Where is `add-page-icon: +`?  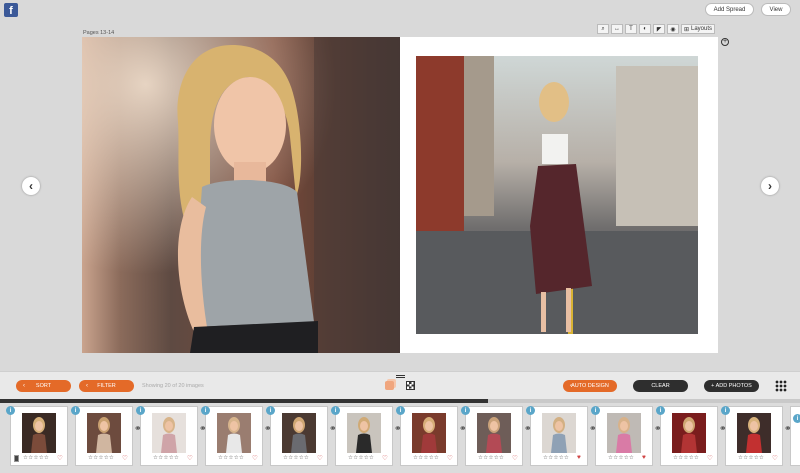
add-page-icon: + is located at coordinates (725, 42).